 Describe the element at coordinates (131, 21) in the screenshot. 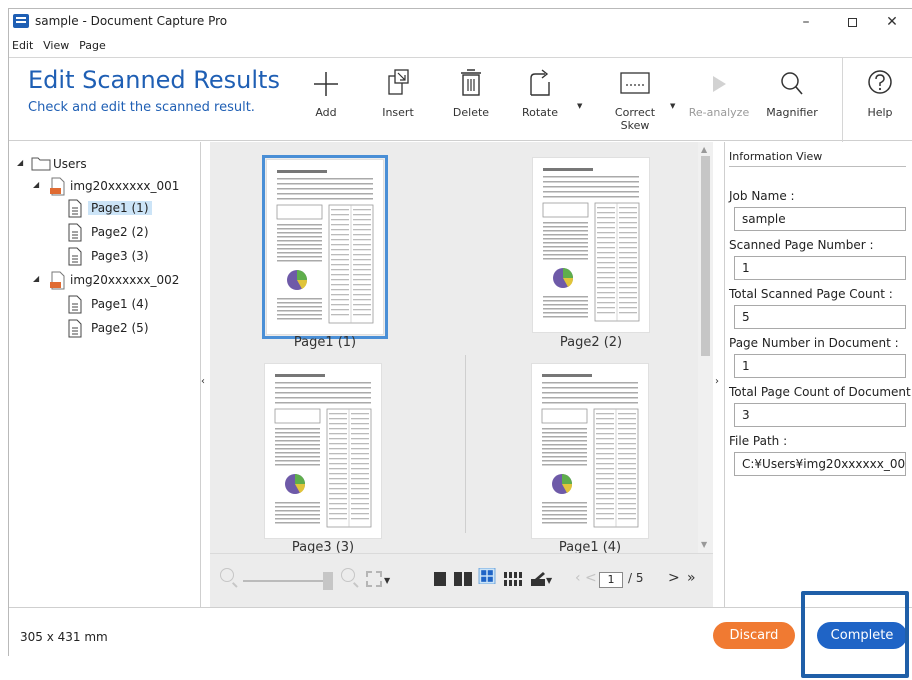

I see `window-title: sample - Document Capture Pro` at that location.